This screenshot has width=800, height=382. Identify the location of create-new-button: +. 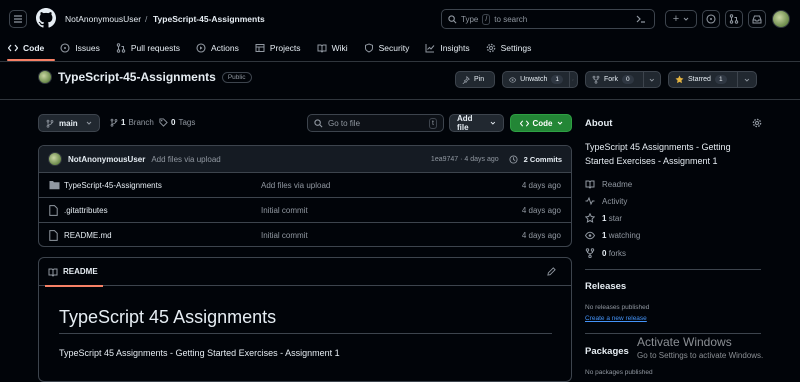
(681, 19).